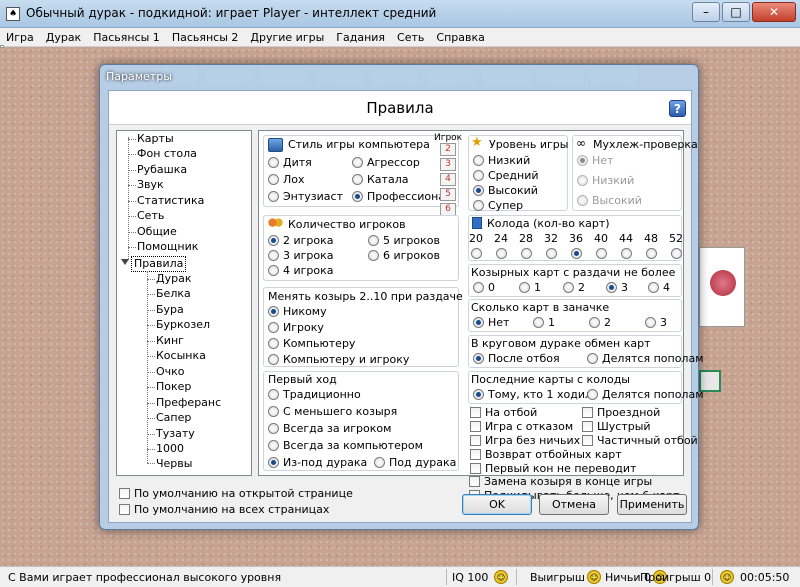  What do you see at coordinates (317, 463) in the screenshot?
I see `first-option-from-under-fool: Из-под дурака` at bounding box center [317, 463].